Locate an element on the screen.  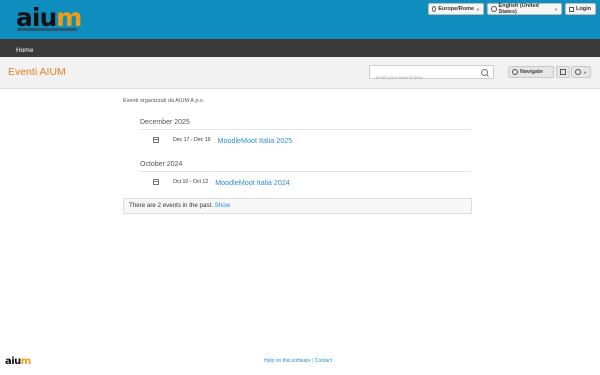
footer-links: Help on this software | Contact is located at coordinates (298, 361).